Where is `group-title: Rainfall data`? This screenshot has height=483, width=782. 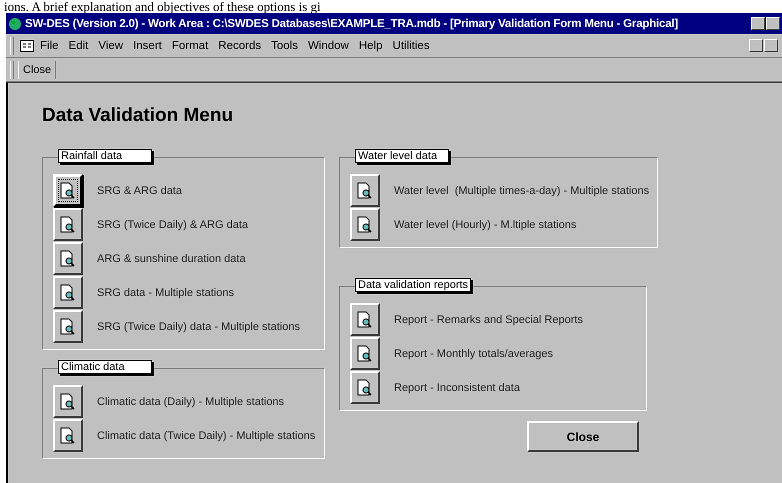 group-title: Rainfall data is located at coordinates (105, 156).